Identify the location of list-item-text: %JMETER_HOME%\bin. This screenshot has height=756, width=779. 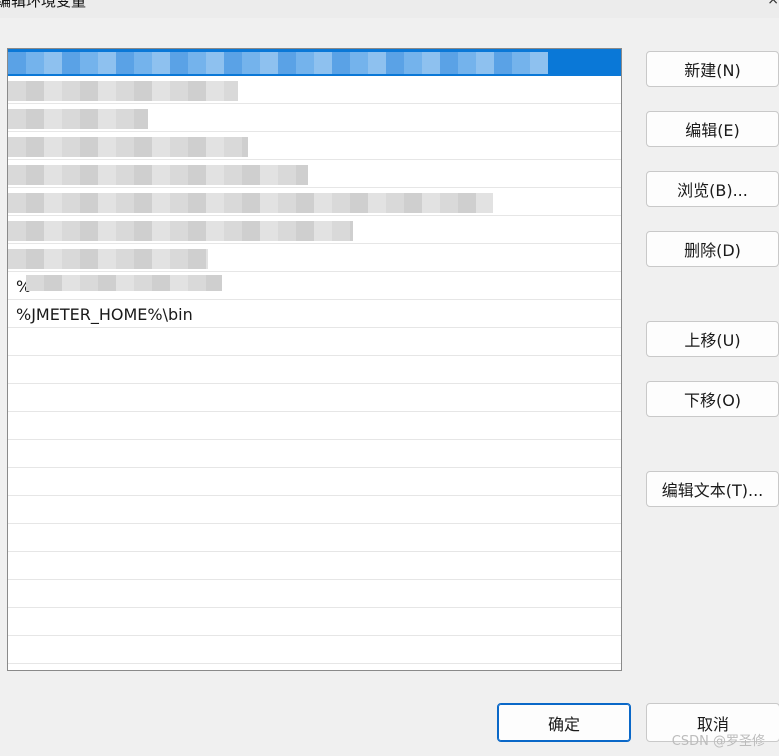
(104, 314).